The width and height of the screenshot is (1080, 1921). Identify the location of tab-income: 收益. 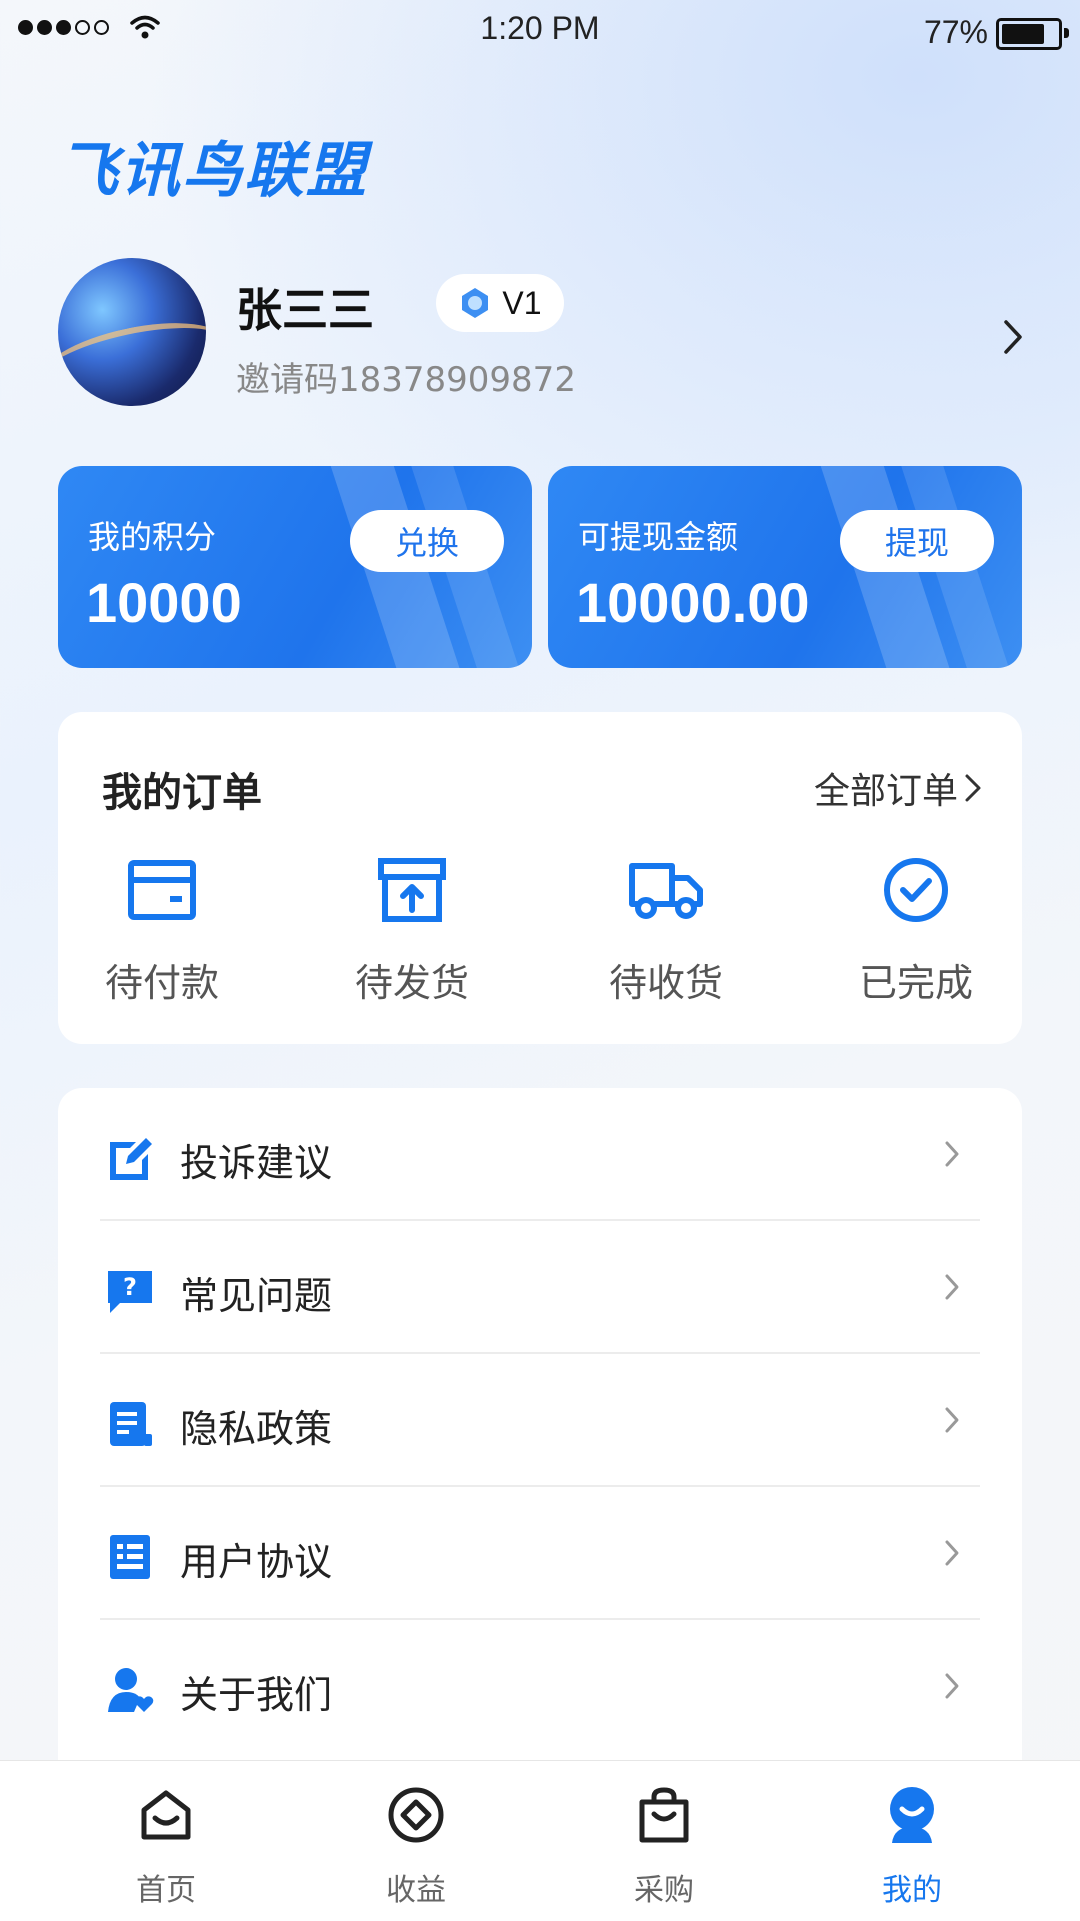
(416, 1846).